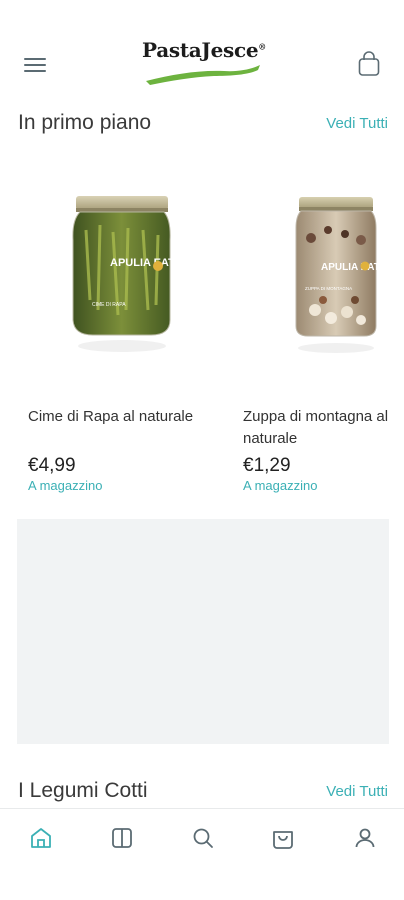  I want to click on product-price: €4,99, so click(52, 465).